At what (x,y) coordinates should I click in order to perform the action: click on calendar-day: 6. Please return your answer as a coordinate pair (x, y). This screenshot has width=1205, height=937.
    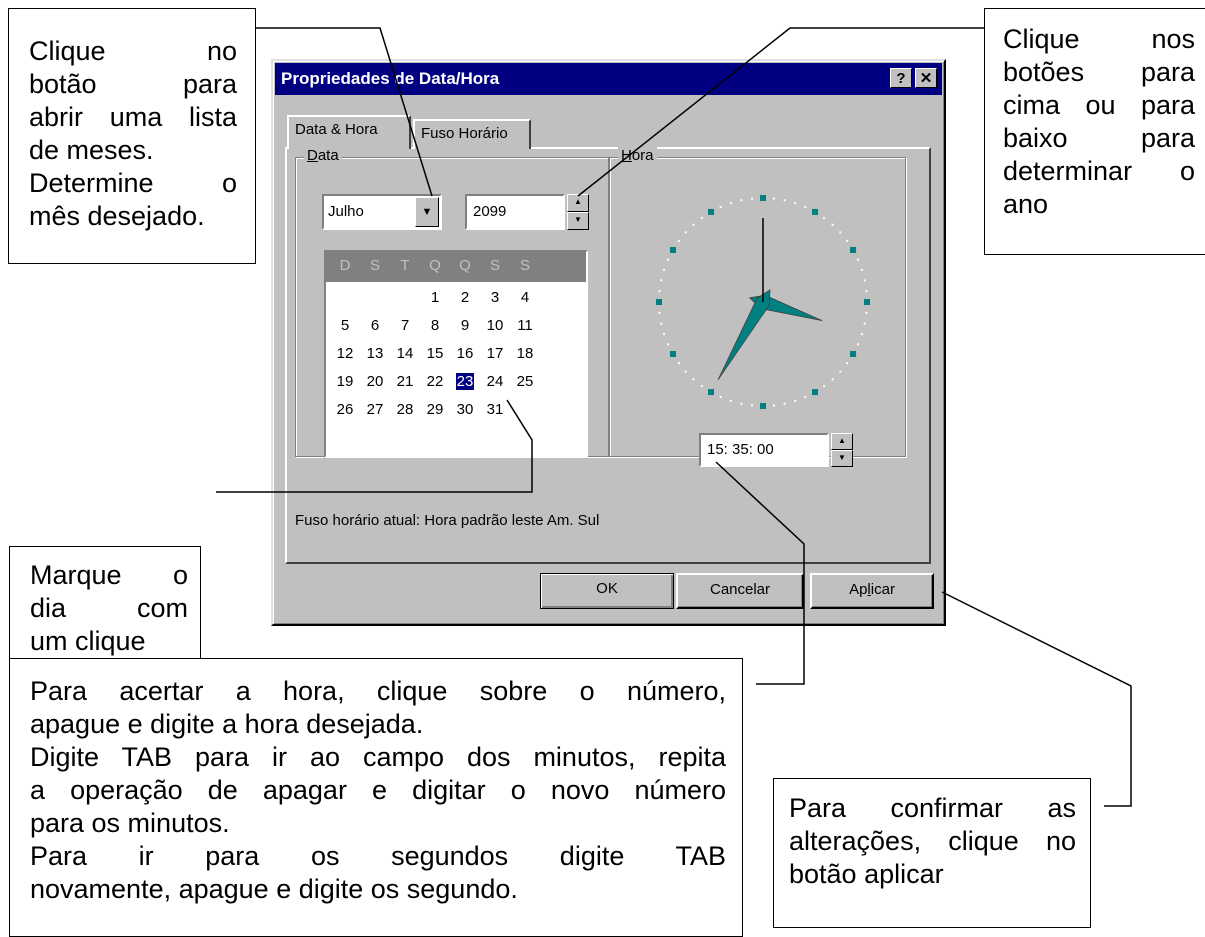
    Looking at the image, I should click on (375, 326).